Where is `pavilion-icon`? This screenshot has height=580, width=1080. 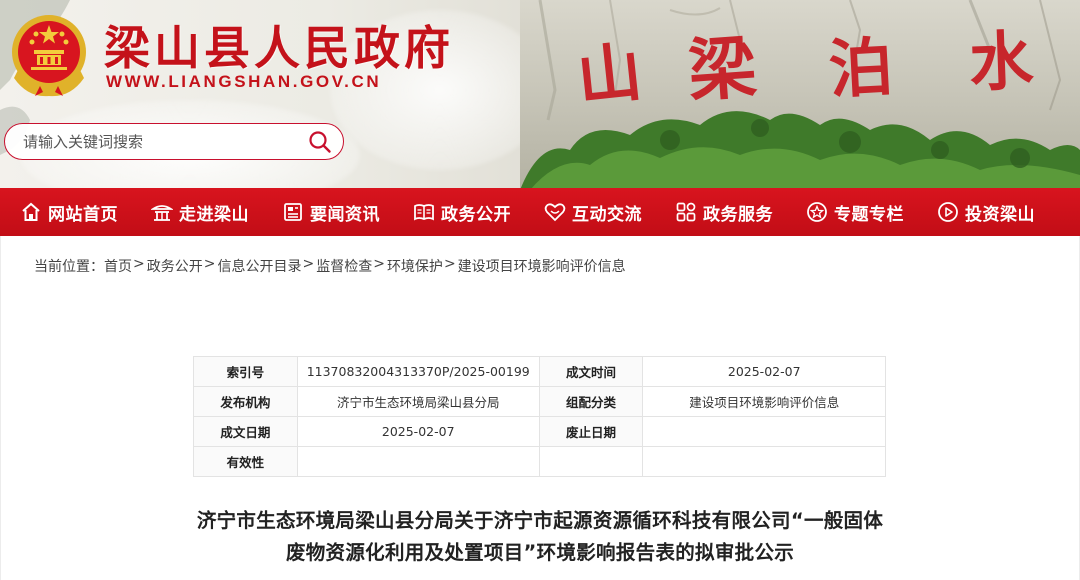
pavilion-icon is located at coordinates (162, 212).